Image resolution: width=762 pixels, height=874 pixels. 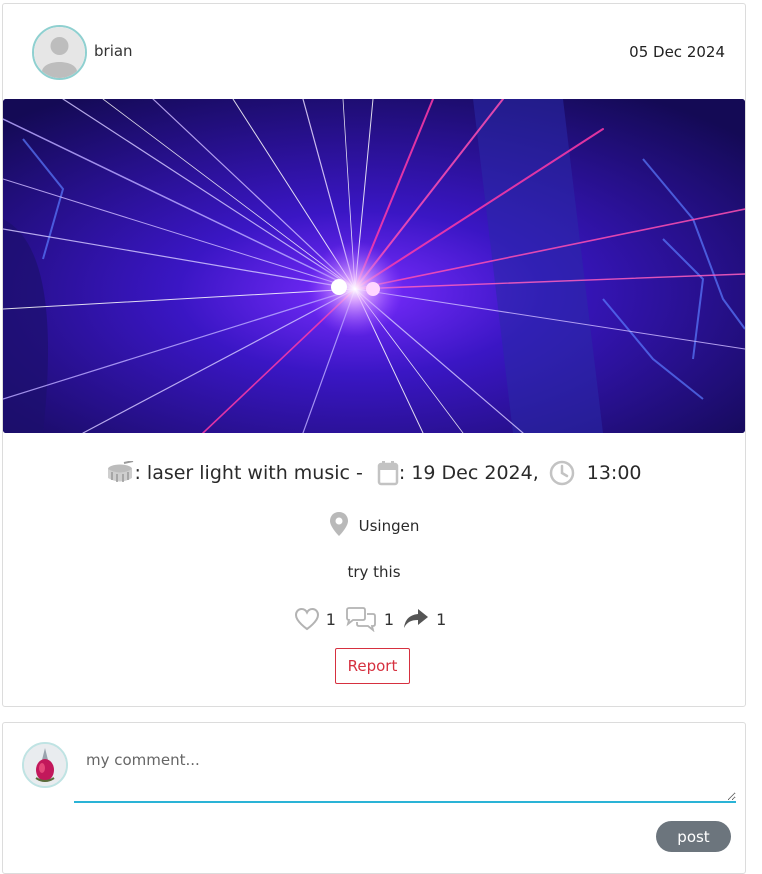 I want to click on event-location: Usingen, so click(x=374, y=526).